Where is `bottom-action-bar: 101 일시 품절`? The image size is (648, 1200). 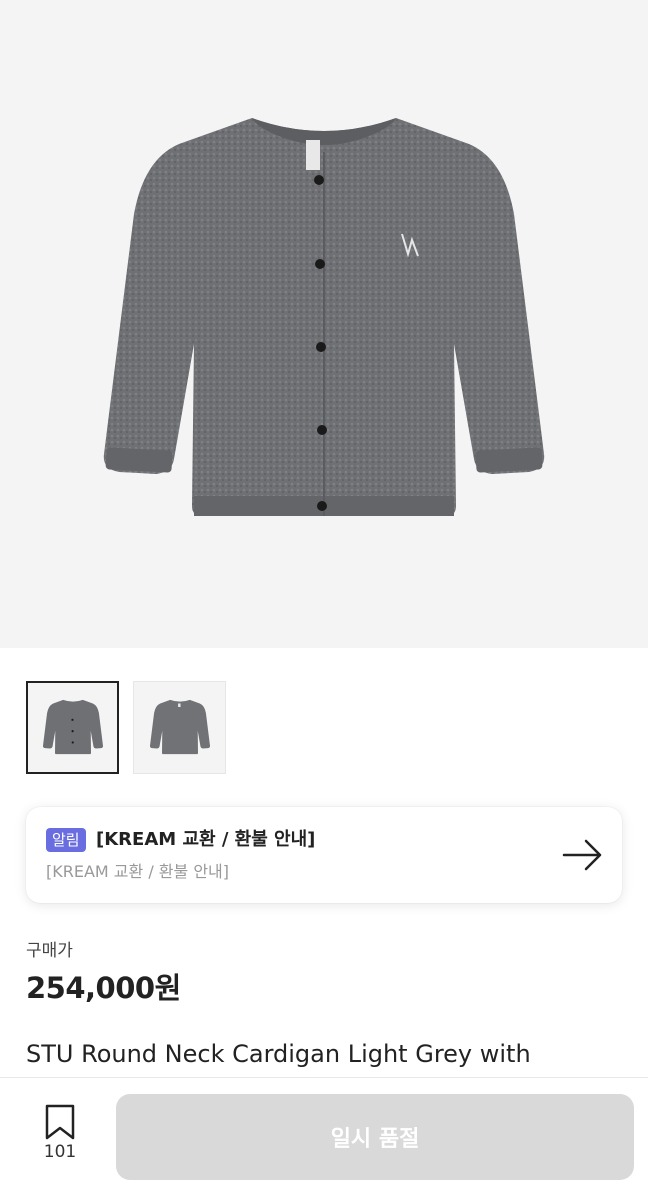 bottom-action-bar: 101 일시 품절 is located at coordinates (324, 1138).